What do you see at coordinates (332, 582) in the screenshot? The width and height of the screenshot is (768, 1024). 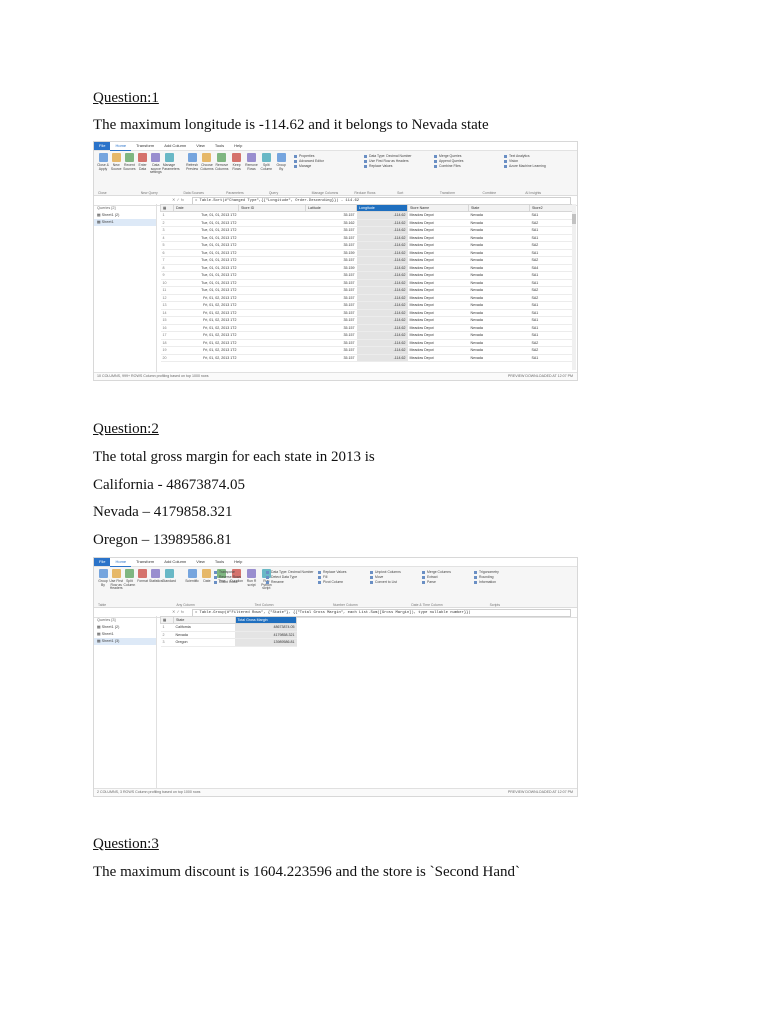 I see `ribbon-list-item: Pivot Column` at bounding box center [332, 582].